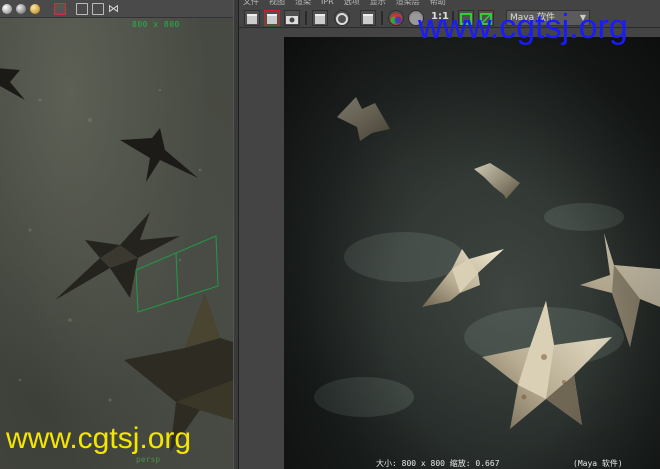 This screenshot has width=660, height=469. What do you see at coordinates (438, 463) in the screenshot?
I see `render-info-size: 大小: 800 x 800 缩放: 0.667` at bounding box center [438, 463].